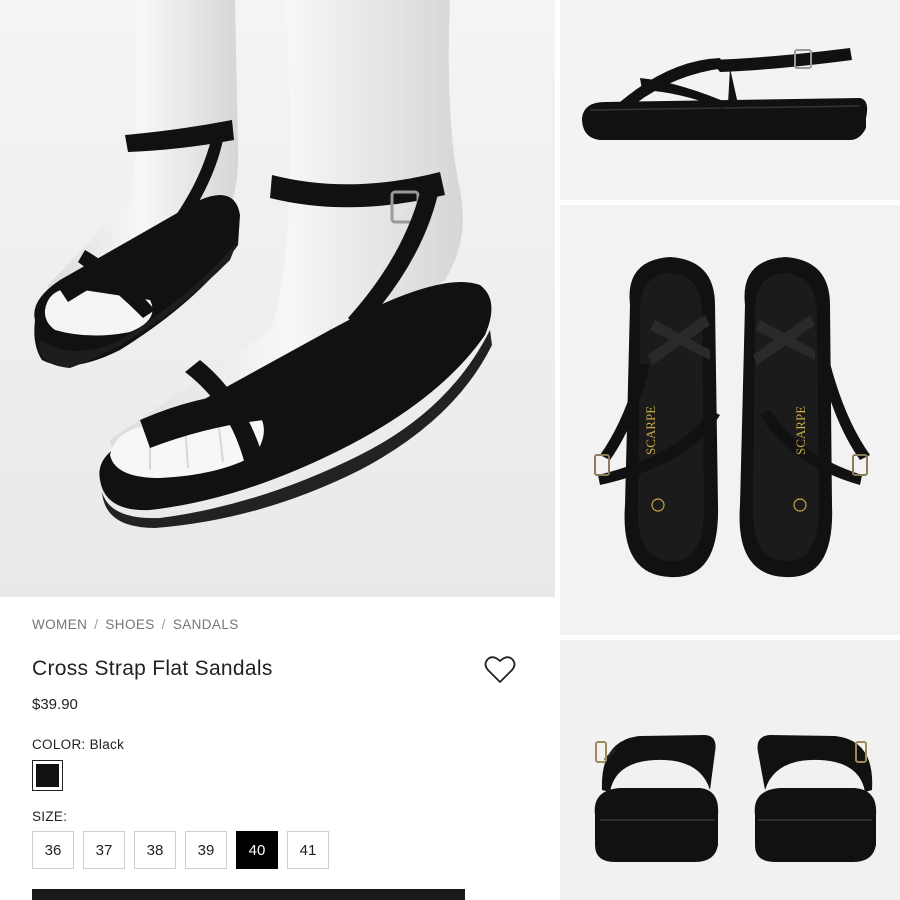 The width and height of the screenshot is (900, 900). What do you see at coordinates (730, 770) in the screenshot?
I see `thumbnail-back-view` at bounding box center [730, 770].